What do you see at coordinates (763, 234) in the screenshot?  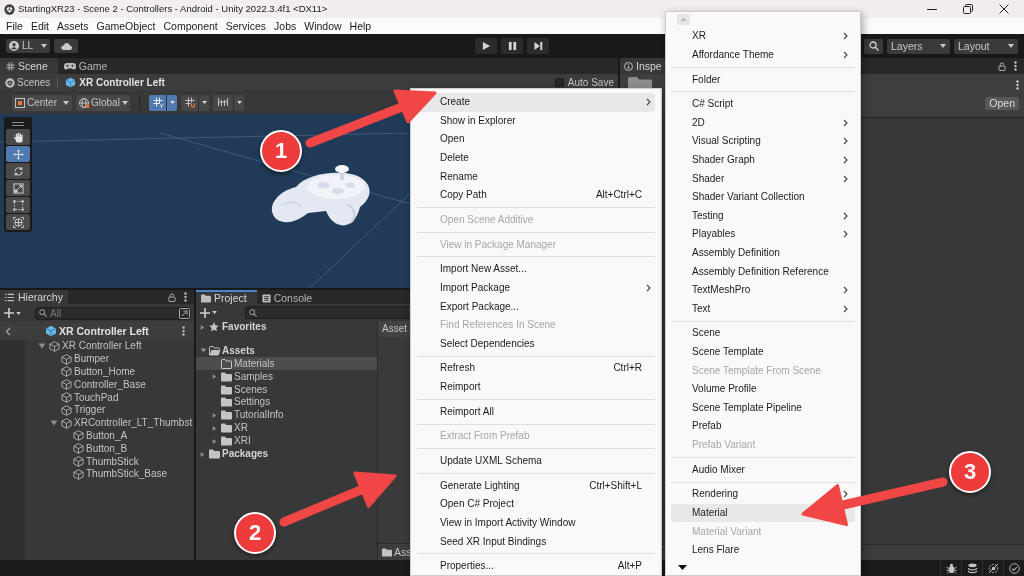 I see `menu-item: Playables` at bounding box center [763, 234].